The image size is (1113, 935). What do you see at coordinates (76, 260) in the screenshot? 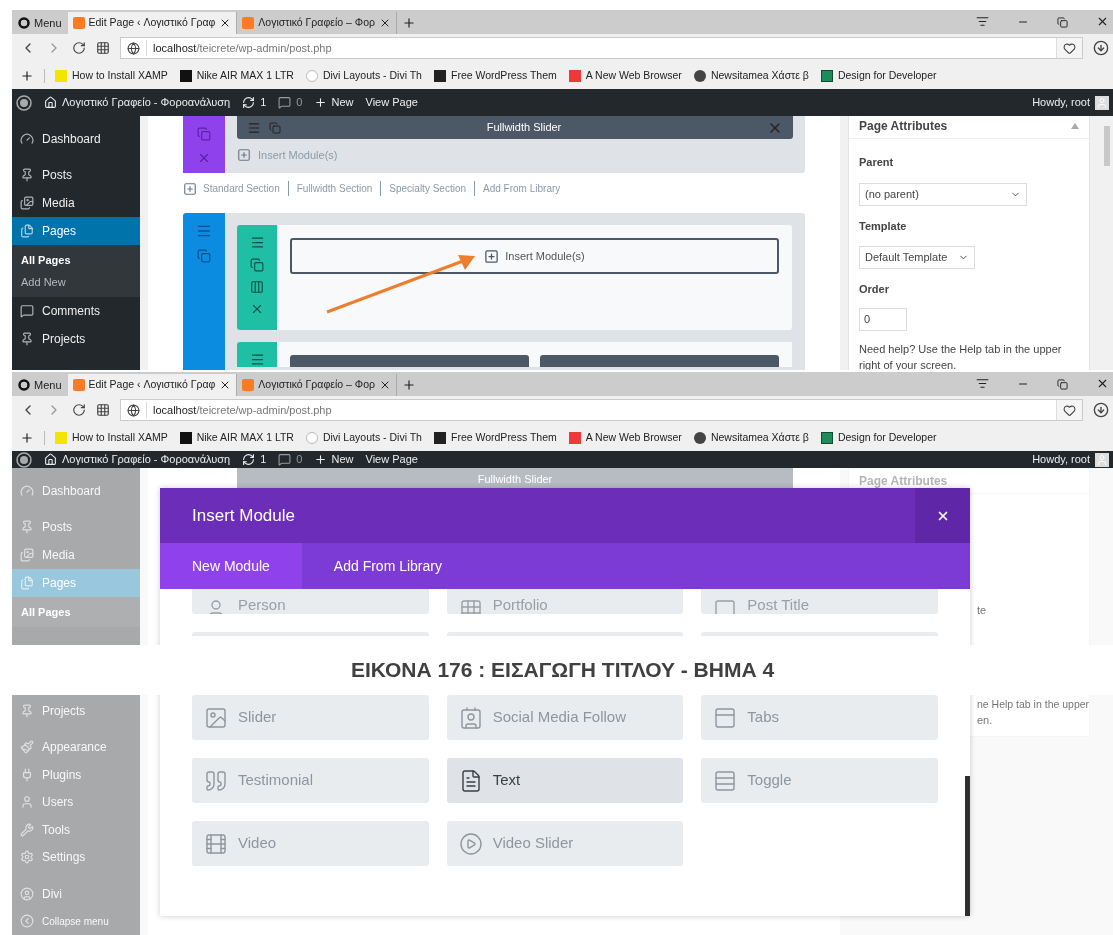
I see `sidebar-subitem: All Pages` at bounding box center [76, 260].